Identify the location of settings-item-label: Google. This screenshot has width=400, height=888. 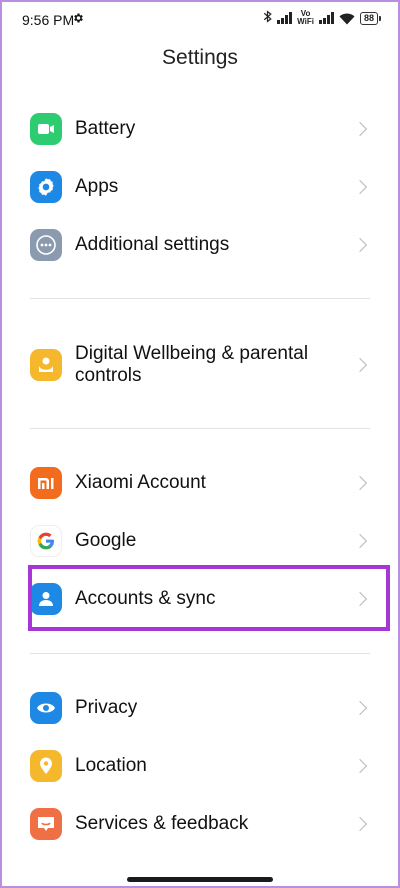
(106, 540).